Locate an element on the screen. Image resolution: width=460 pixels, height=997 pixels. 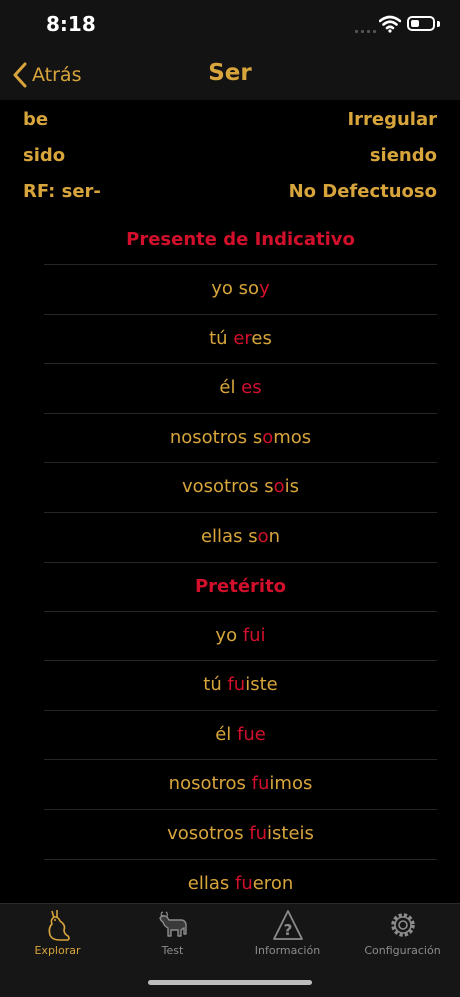
tab-label: Configuración is located at coordinates (402, 950).